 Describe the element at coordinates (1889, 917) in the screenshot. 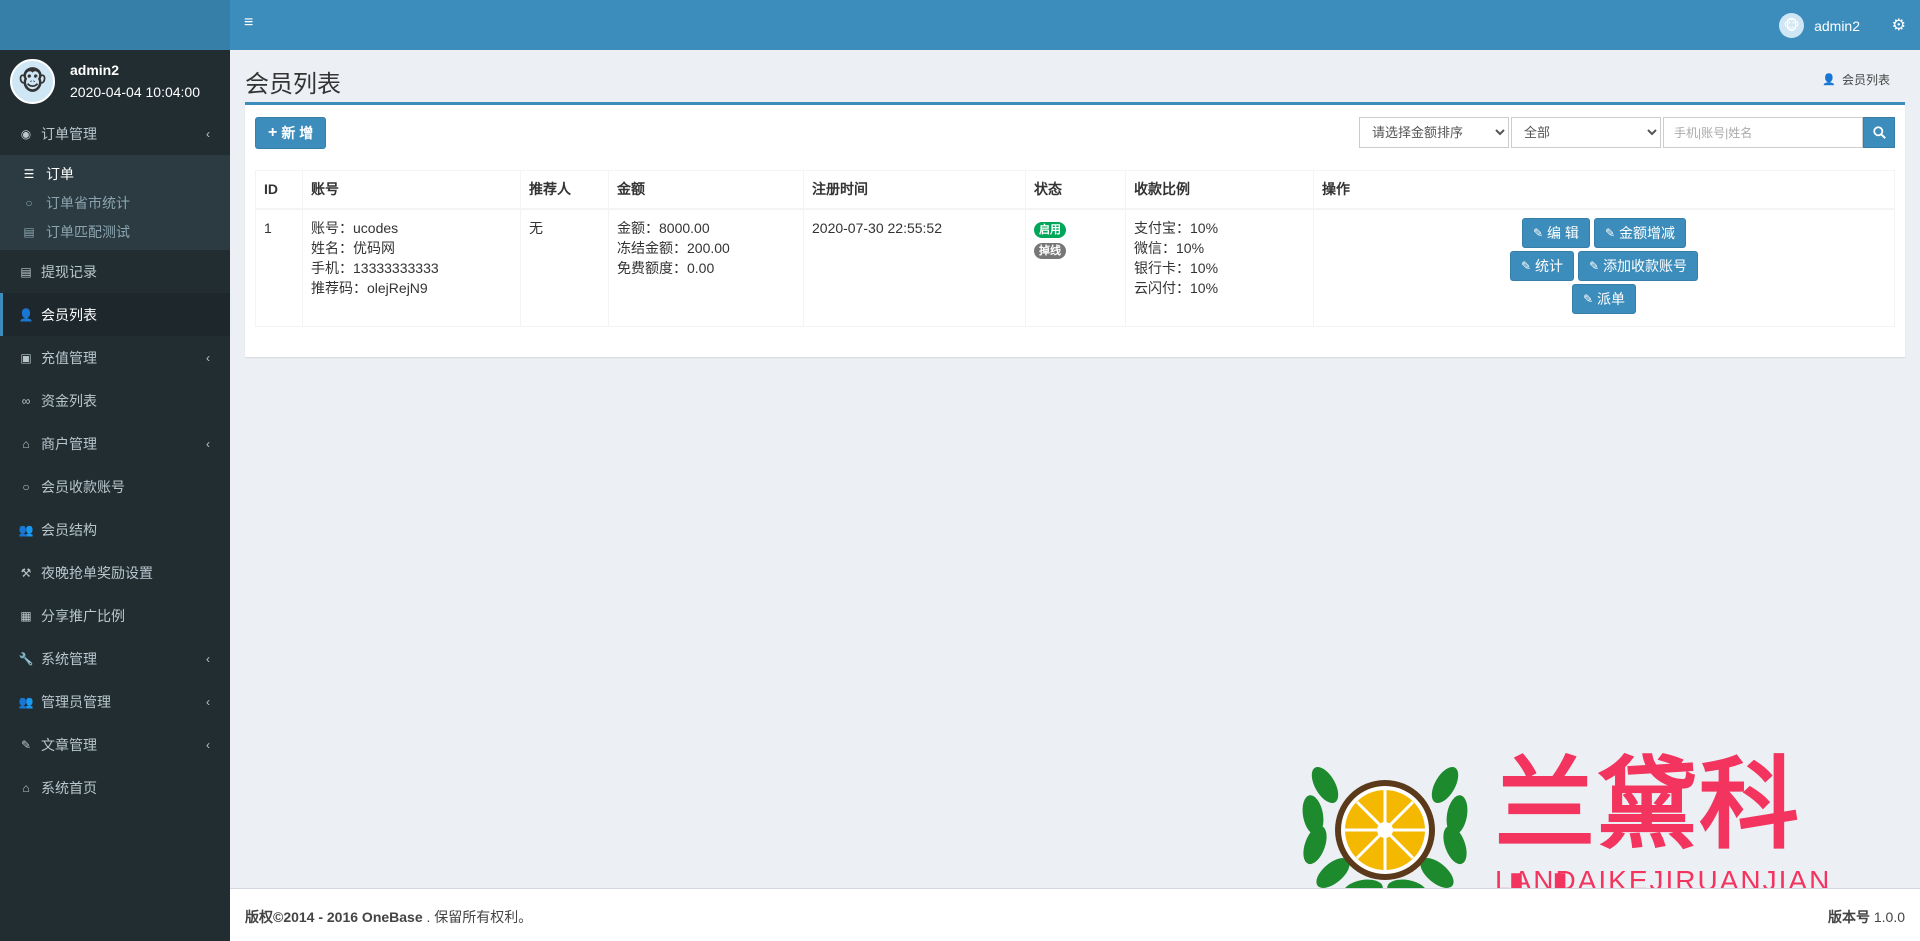

I see `version-value: 1.0.0` at that location.